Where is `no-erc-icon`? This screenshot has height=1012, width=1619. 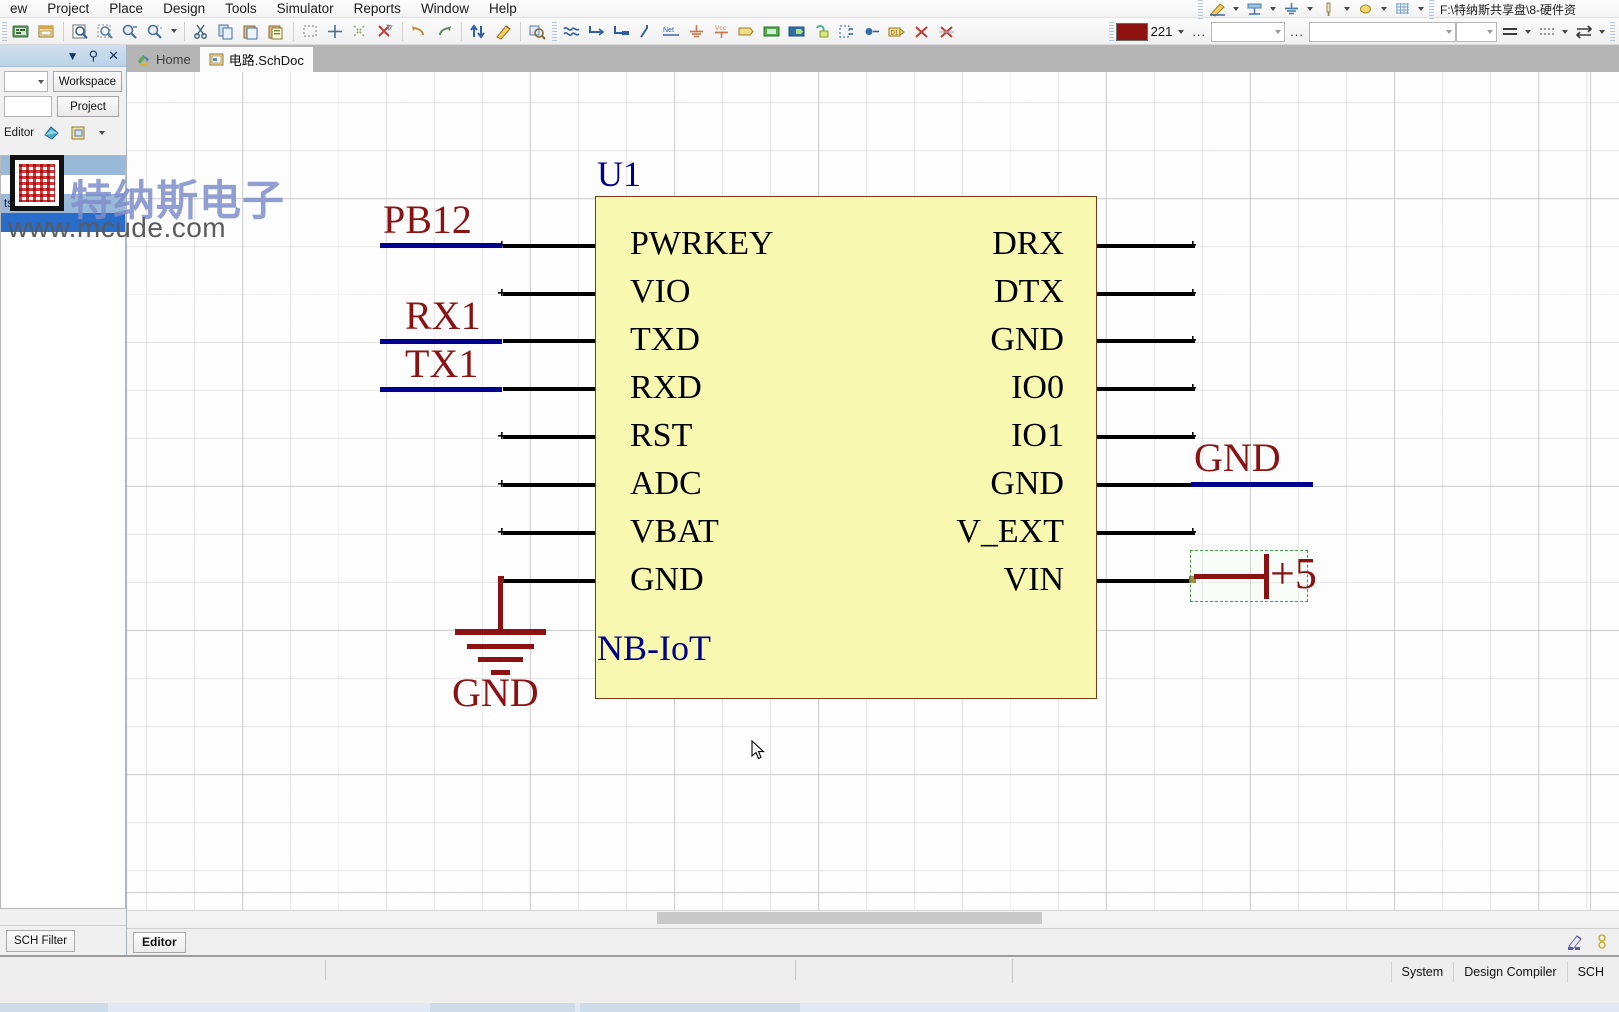 no-erc-icon is located at coordinates (921, 31).